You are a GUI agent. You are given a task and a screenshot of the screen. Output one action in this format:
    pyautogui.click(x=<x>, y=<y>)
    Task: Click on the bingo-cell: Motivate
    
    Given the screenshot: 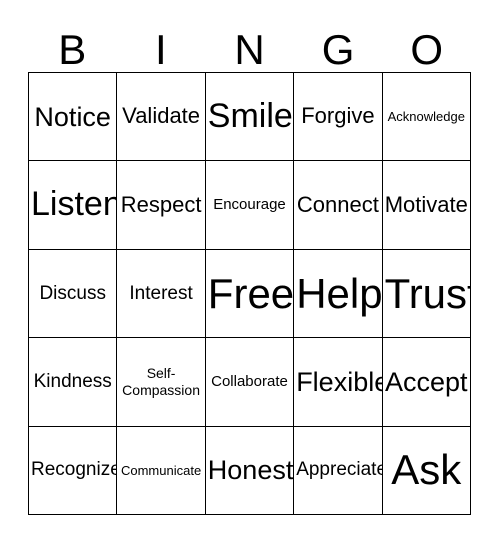 What is the action you would take?
    pyautogui.click(x=426, y=205)
    